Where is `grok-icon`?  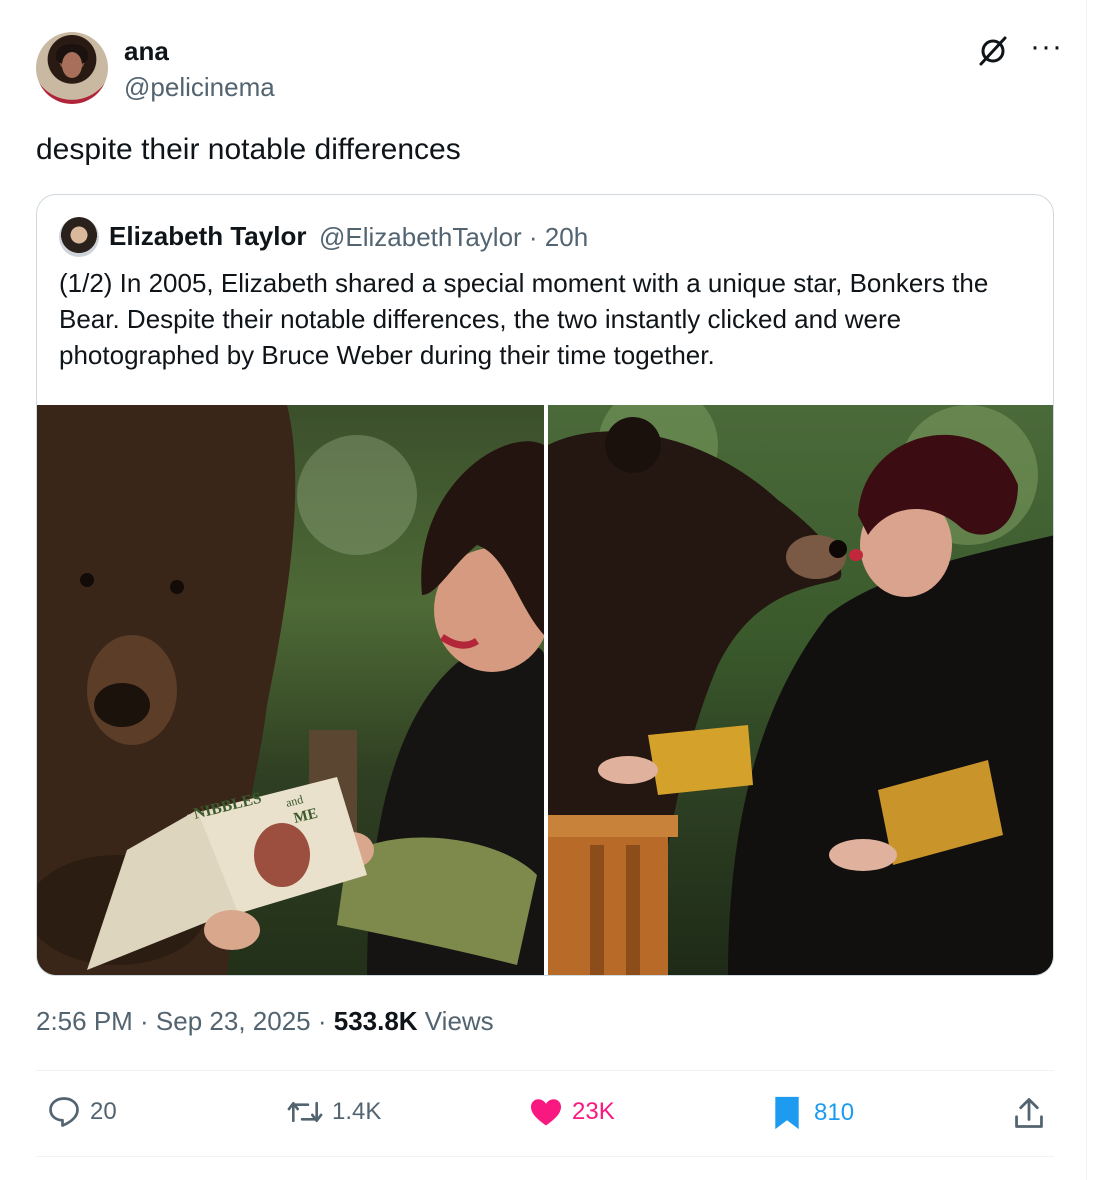
grok-icon is located at coordinates (993, 51).